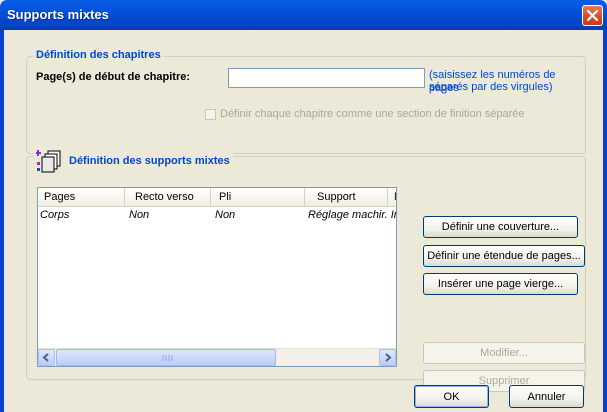  I want to click on scroll-right-button, so click(387, 357).